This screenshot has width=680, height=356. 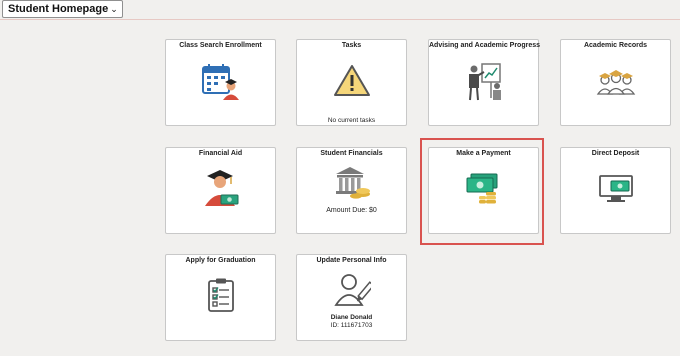 I want to click on tile-direct-deposit: Direct Deposit, so click(x=615, y=190).